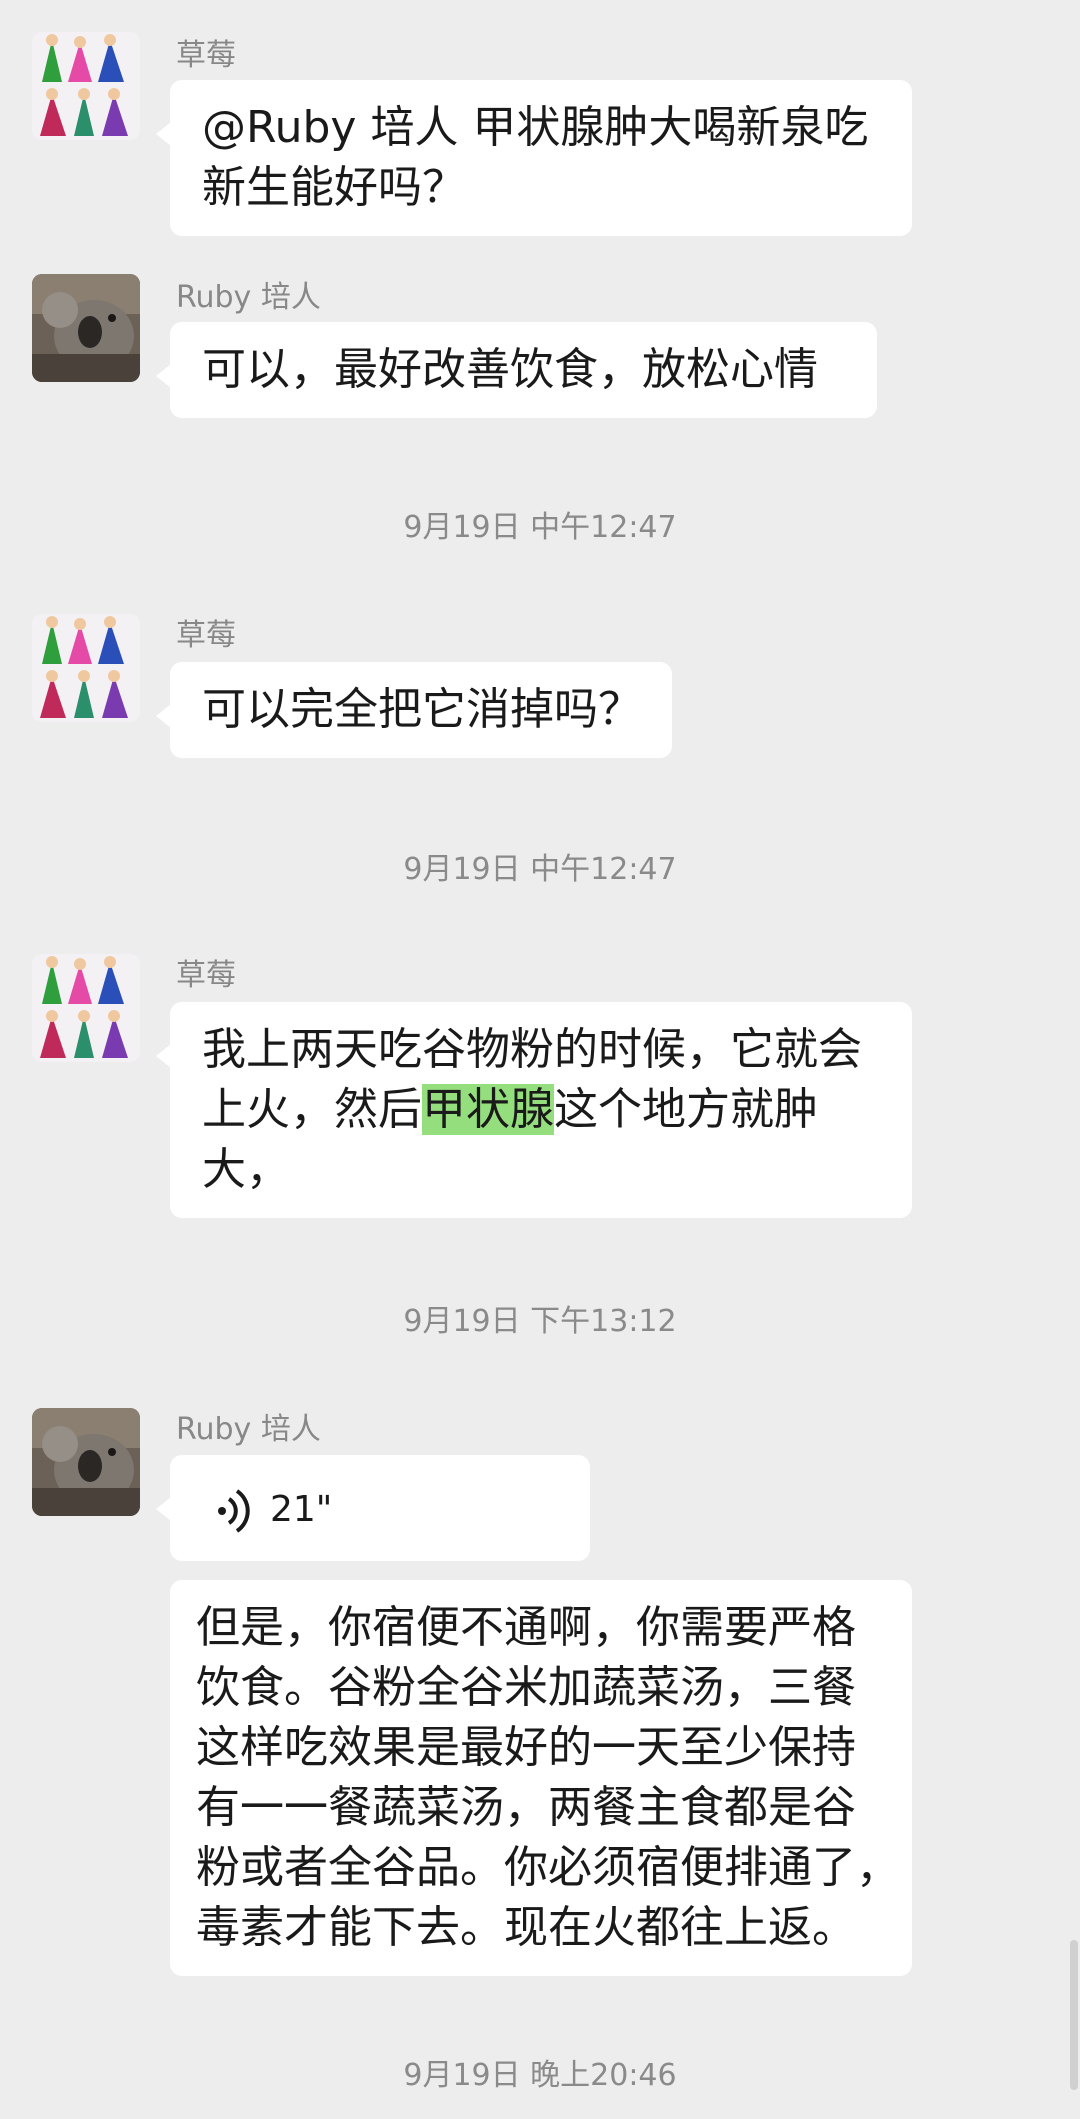 The image size is (1080, 2119). I want to click on message-text-line: 有一一餐蔬菜汤，两餐主食都是谷, so click(526, 1807).